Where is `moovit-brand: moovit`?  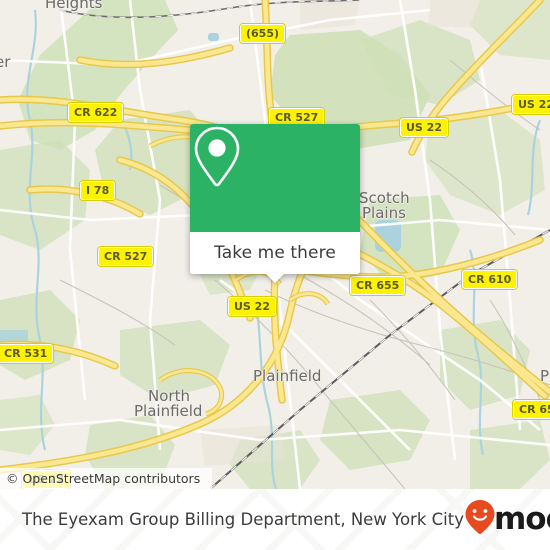
moovit-brand: moovit is located at coordinates (507, 519).